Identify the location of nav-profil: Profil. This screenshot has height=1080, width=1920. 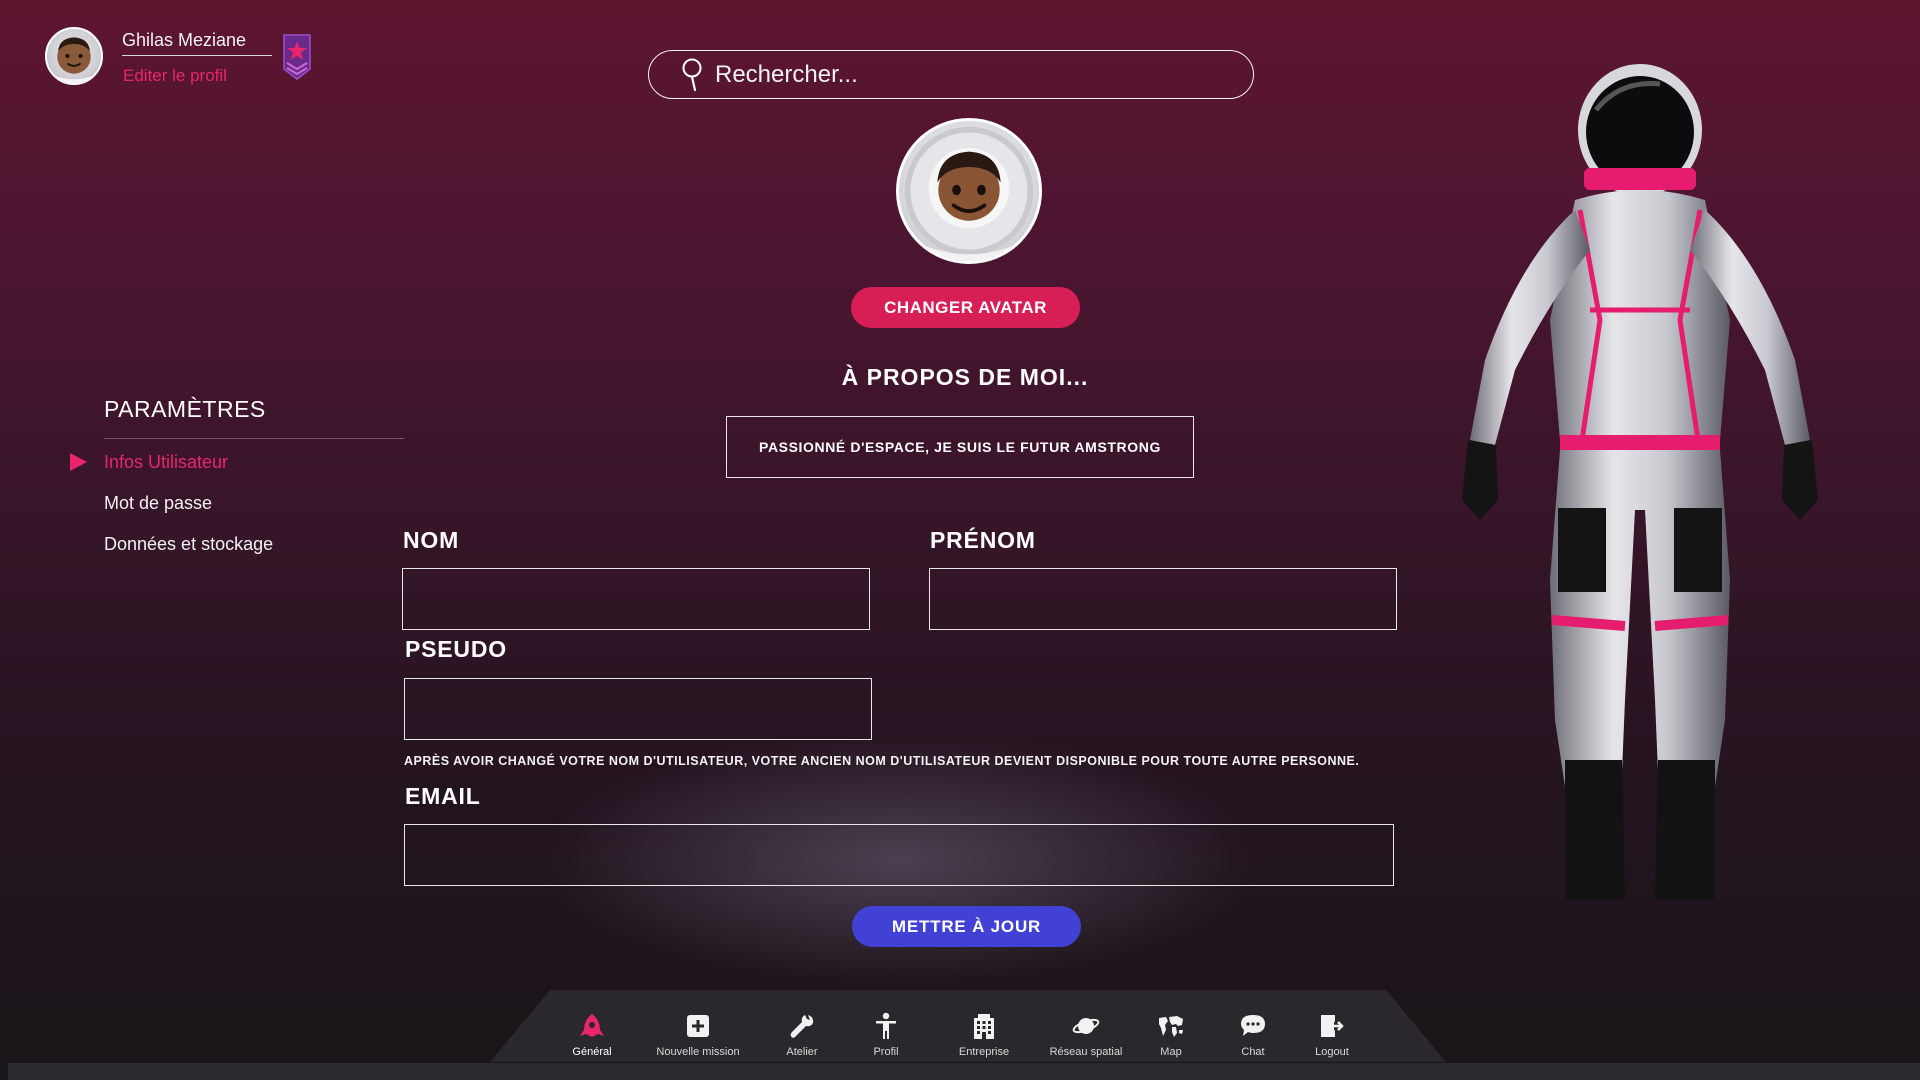
(886, 1026).